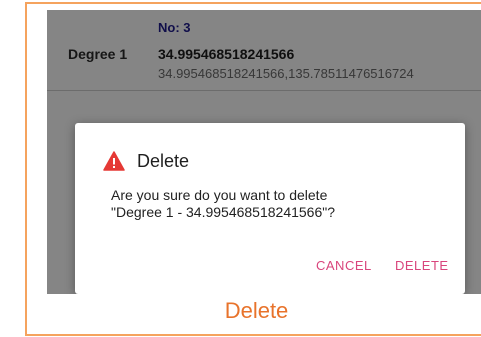 This screenshot has width=481, height=337. What do you see at coordinates (114, 161) in the screenshot?
I see `warning-icon` at bounding box center [114, 161].